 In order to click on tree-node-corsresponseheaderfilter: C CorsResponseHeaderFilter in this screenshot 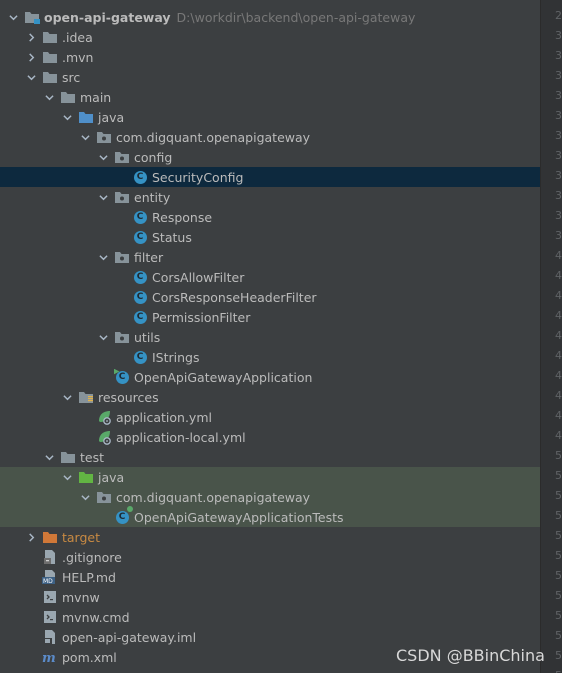, I will do `click(270, 297)`.